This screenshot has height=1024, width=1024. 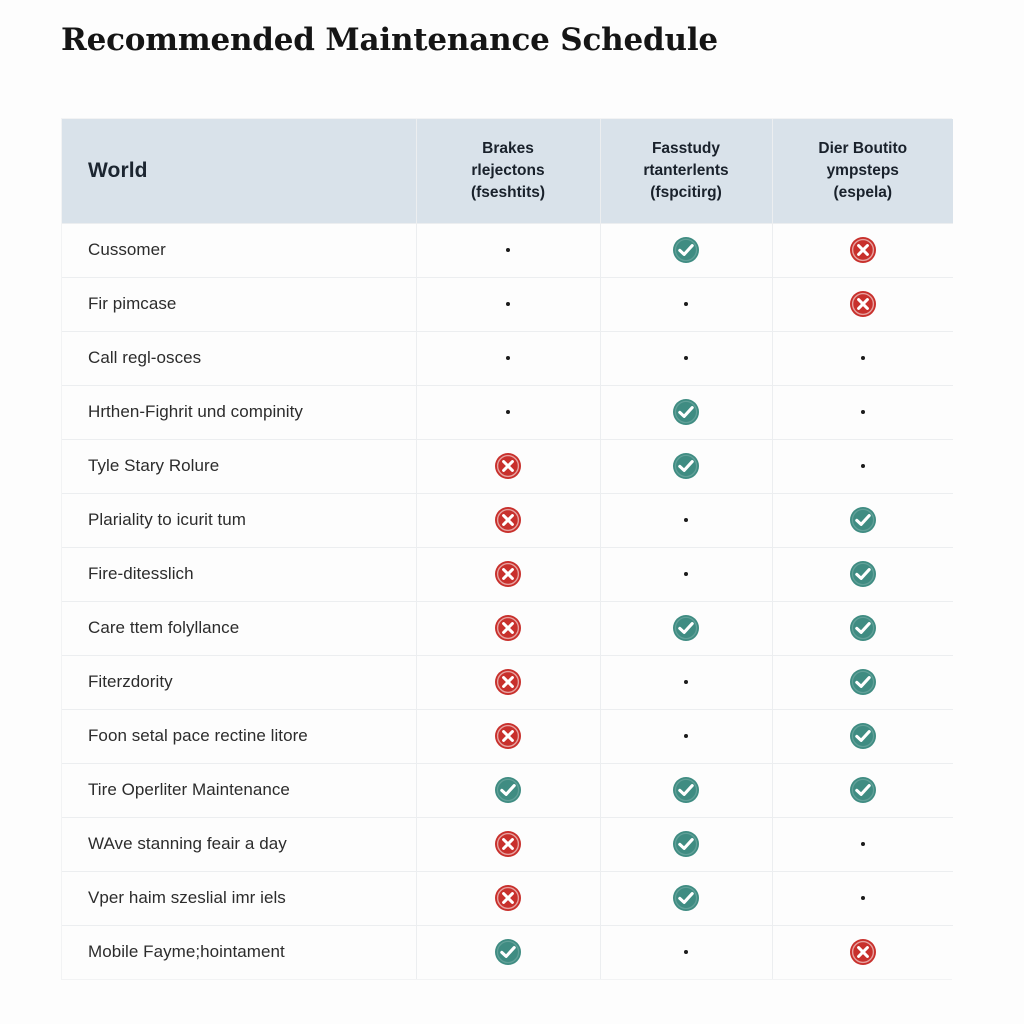 I want to click on row-label: Fiterzdority, so click(x=239, y=682).